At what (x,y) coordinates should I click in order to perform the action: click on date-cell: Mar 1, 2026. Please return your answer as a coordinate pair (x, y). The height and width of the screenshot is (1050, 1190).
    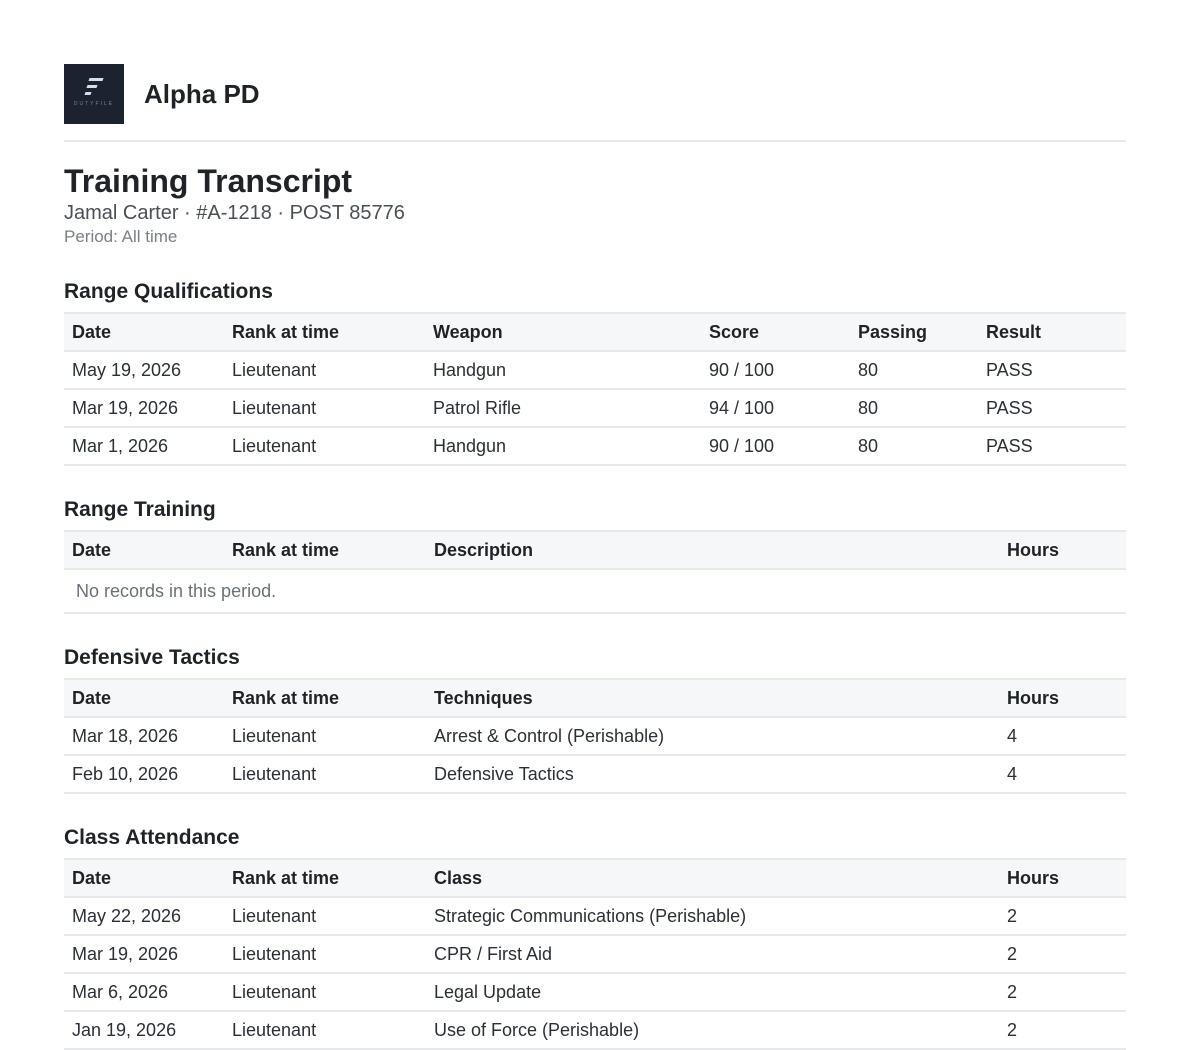
    Looking at the image, I should click on (144, 446).